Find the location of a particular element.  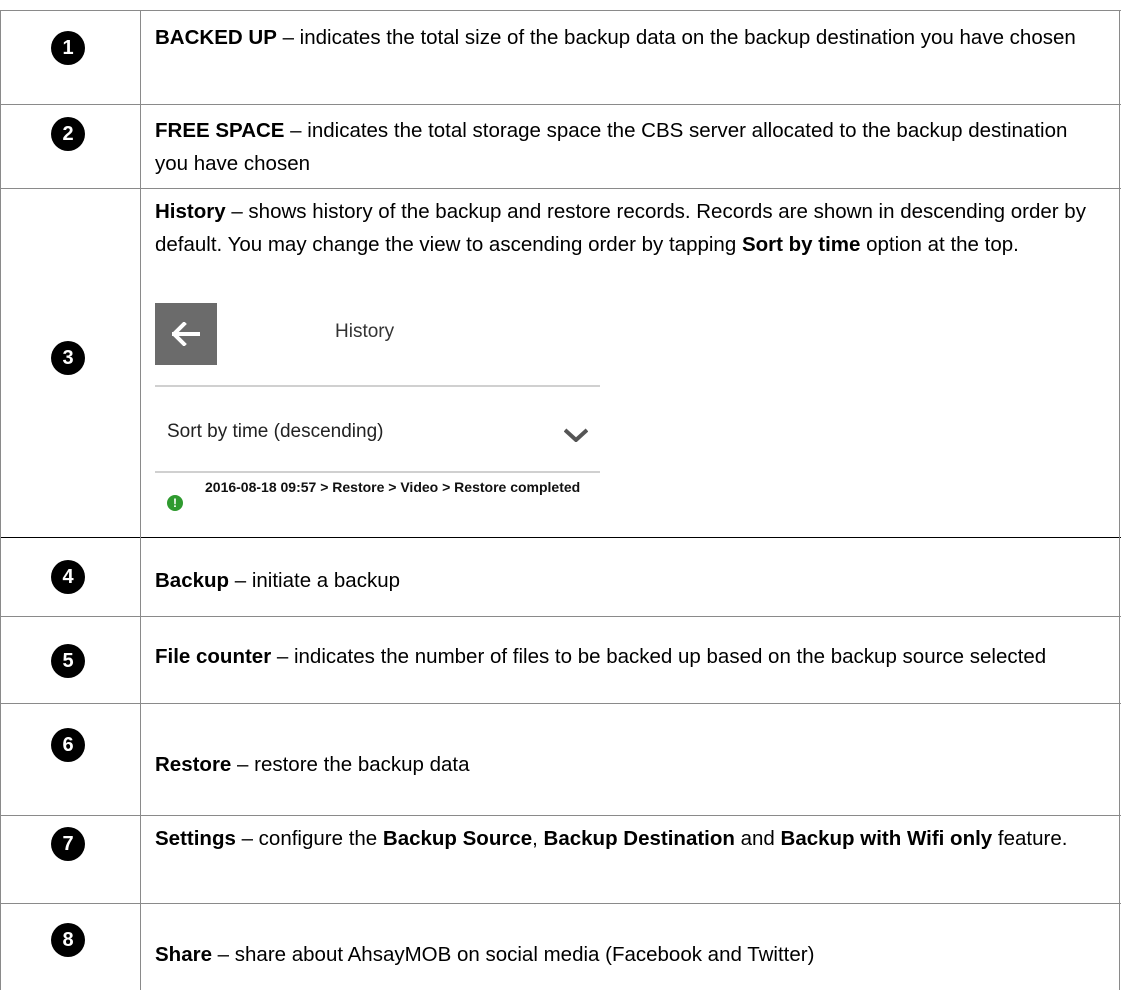

row-8-term: Share is located at coordinates (183, 954).